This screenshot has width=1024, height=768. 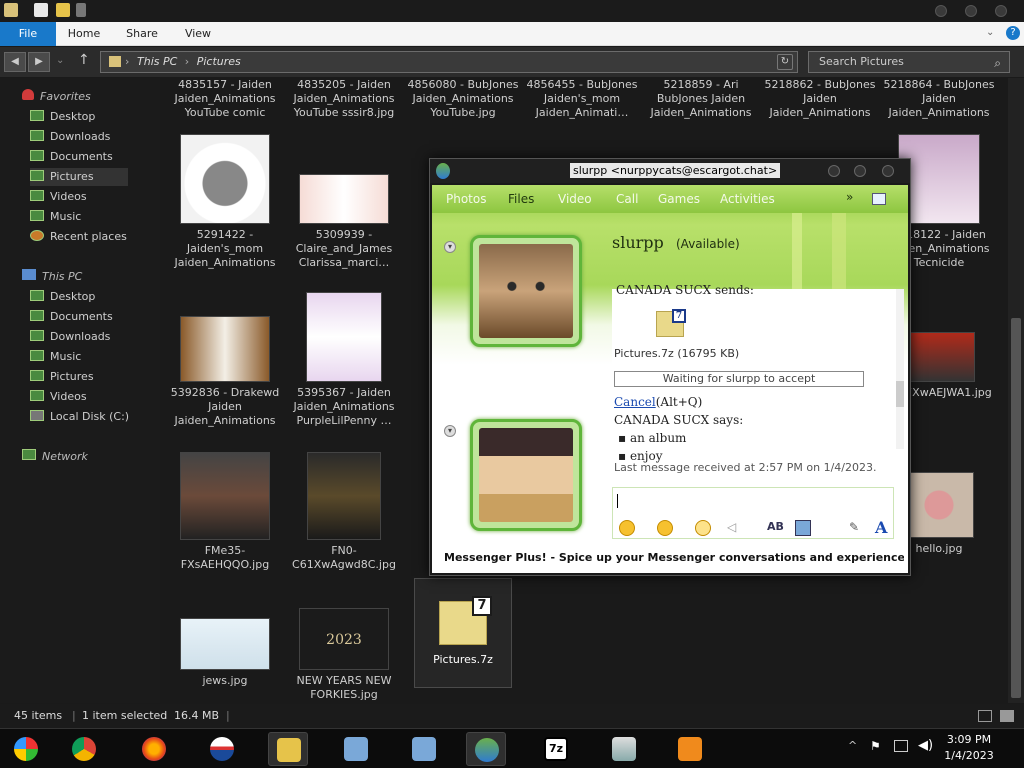 I want to click on history-scrollbar, so click(x=900, y=369).